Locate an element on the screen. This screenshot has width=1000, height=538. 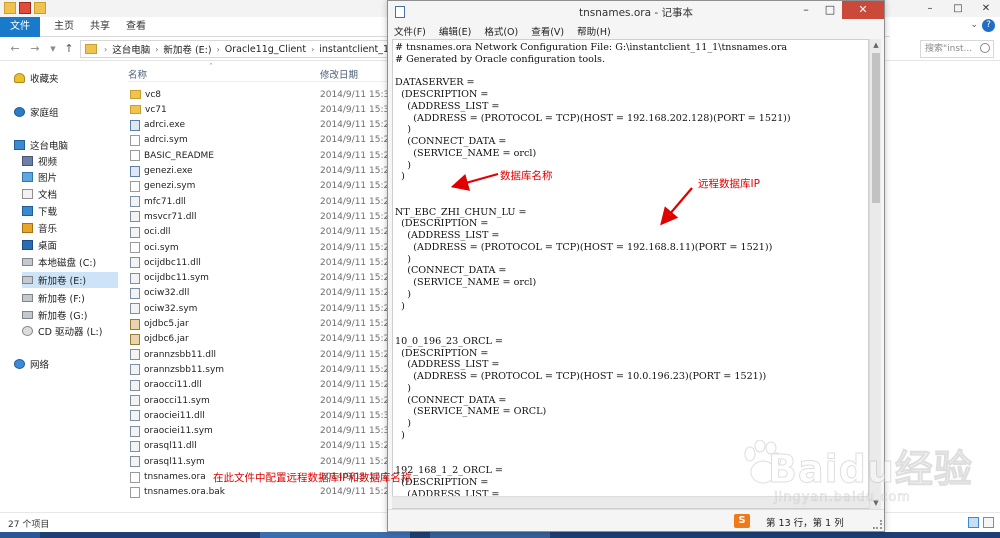
nav-pictures: 图片 is located at coordinates (81, 177).